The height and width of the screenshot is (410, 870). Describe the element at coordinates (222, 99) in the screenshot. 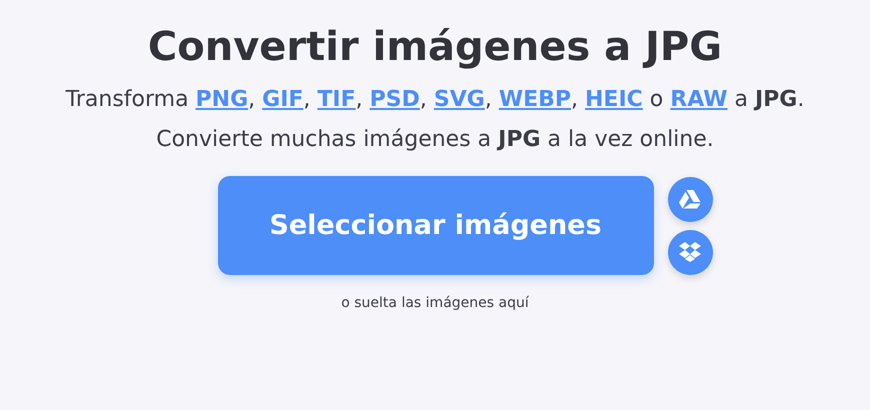

I see `format-link: PNG` at that location.